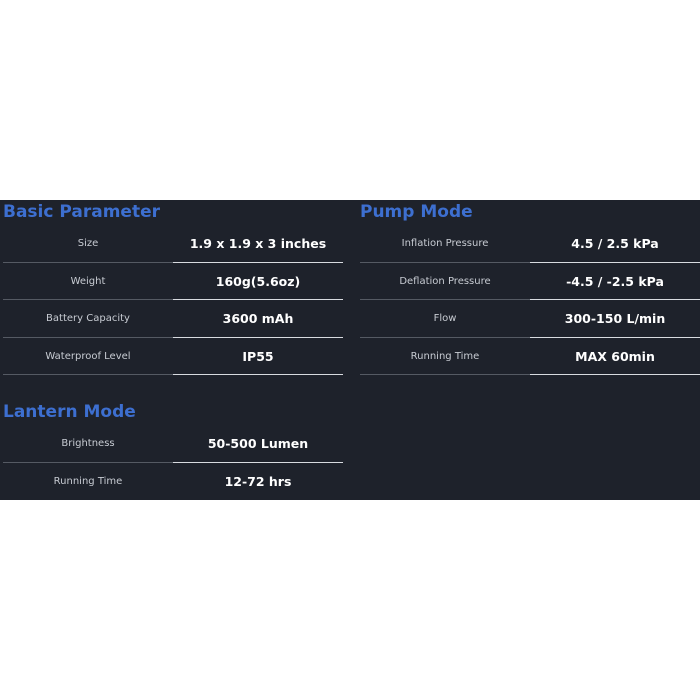 The height and width of the screenshot is (700, 700). What do you see at coordinates (445, 281) in the screenshot?
I see `spec-label: Deflation Pressure` at bounding box center [445, 281].